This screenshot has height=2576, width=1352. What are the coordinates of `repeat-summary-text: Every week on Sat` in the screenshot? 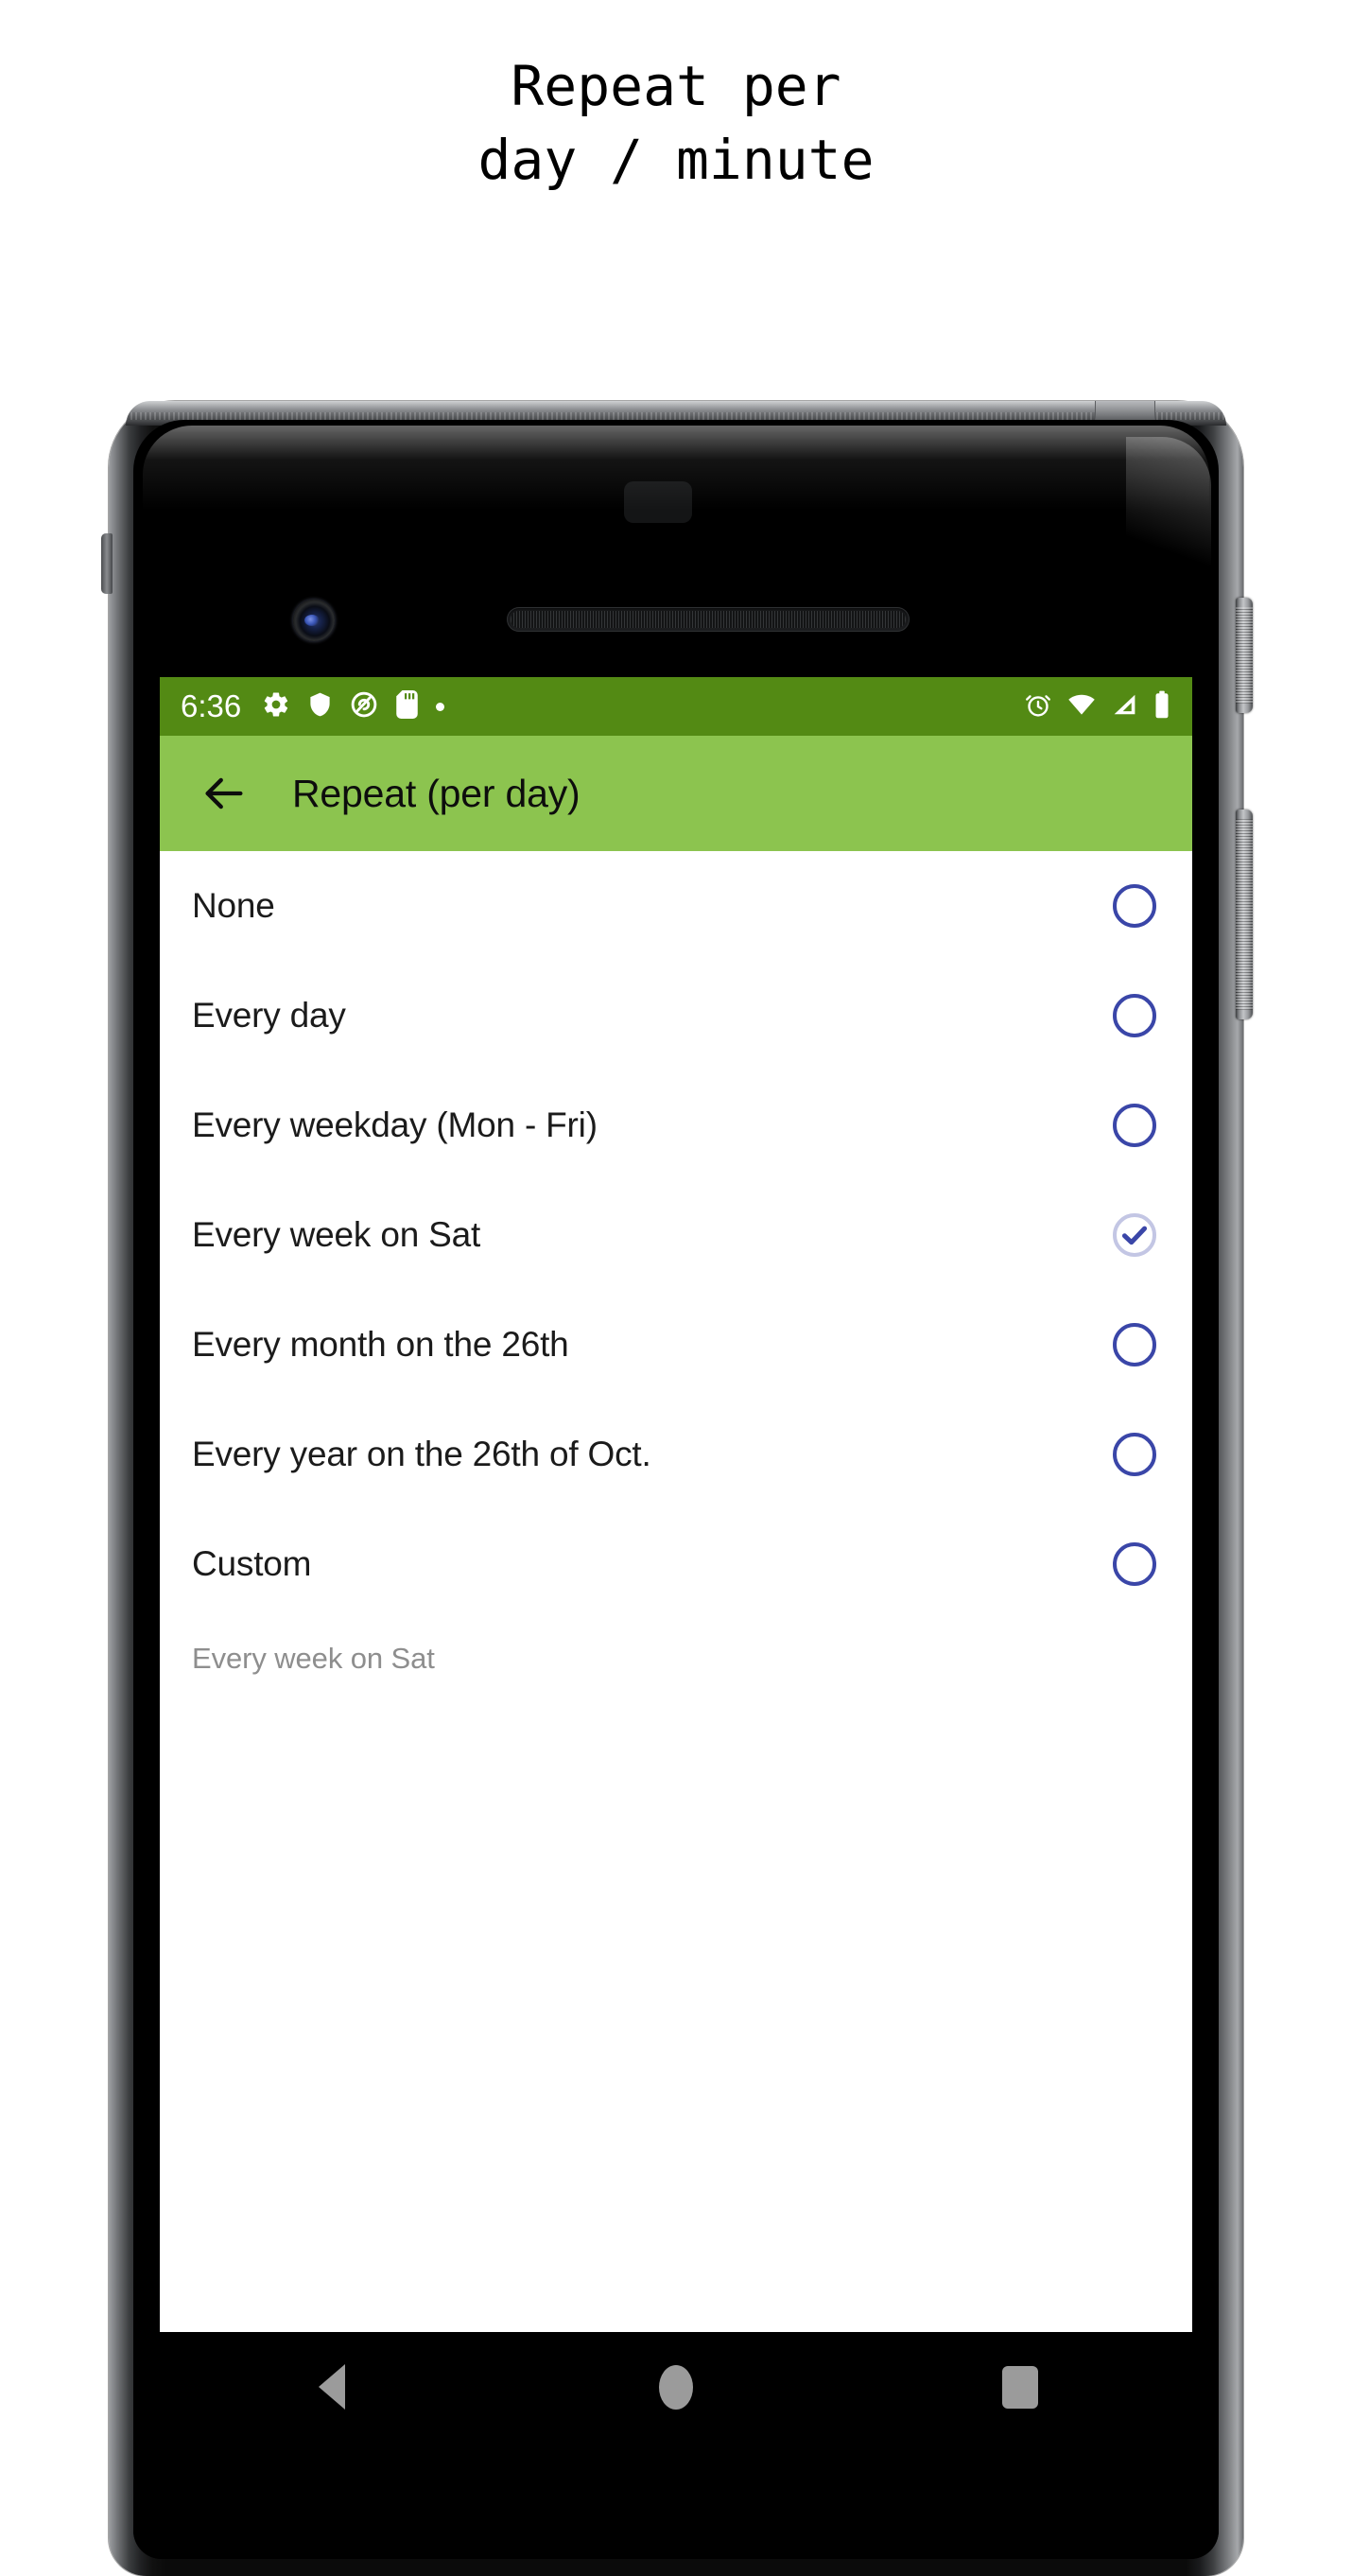 It's located at (313, 1658).